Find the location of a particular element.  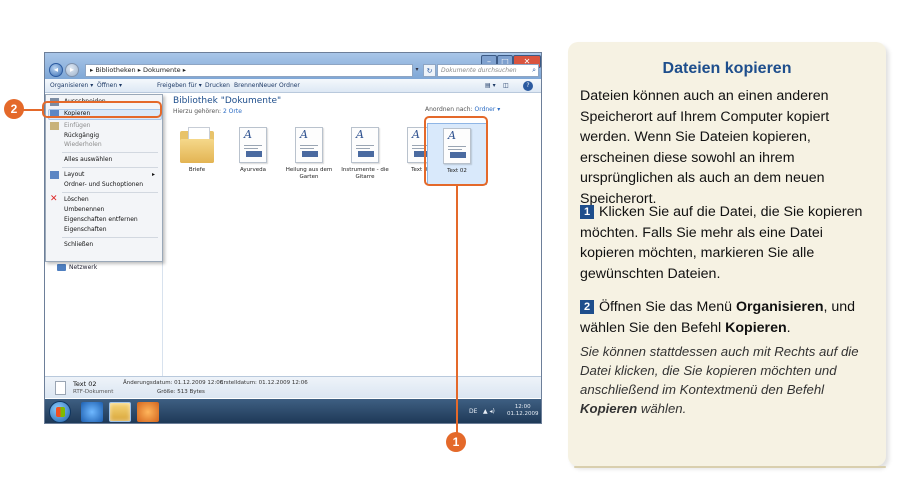

step-2-text-b: Organisieren is located at coordinates (779, 307).